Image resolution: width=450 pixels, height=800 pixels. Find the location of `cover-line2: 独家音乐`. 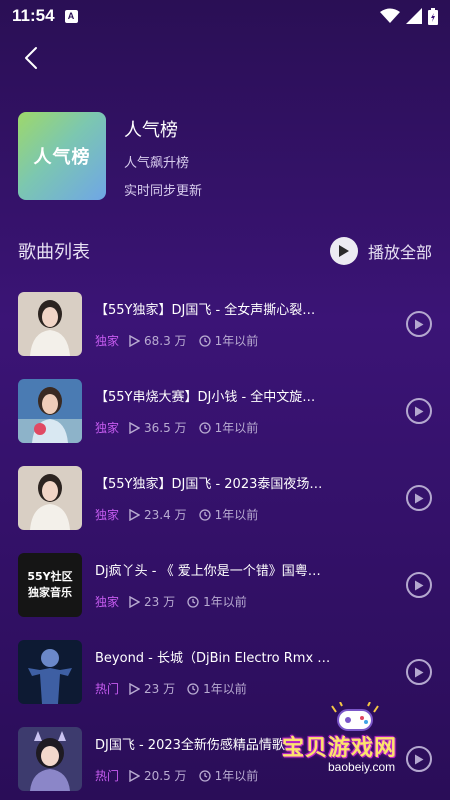

cover-line2: 独家音乐 is located at coordinates (50, 592).